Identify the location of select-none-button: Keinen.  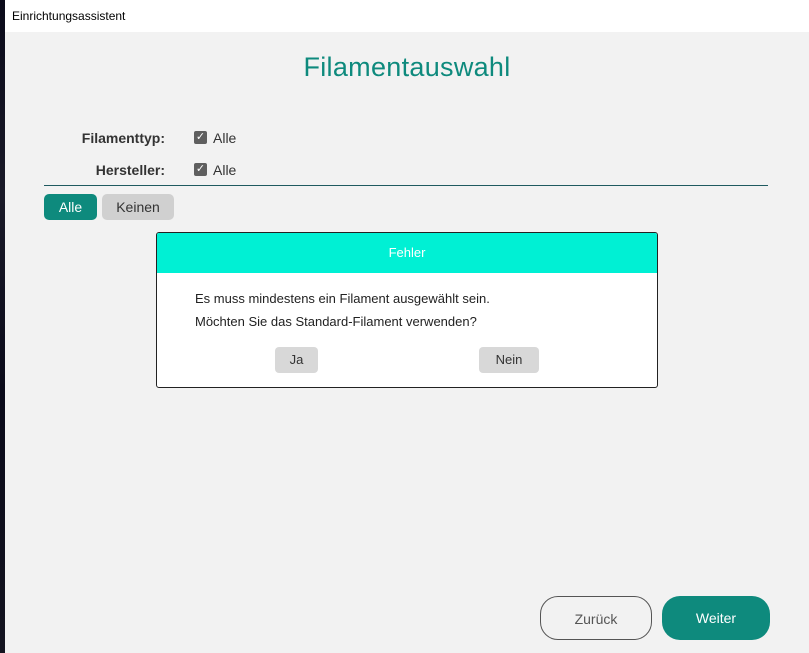
(138, 207).